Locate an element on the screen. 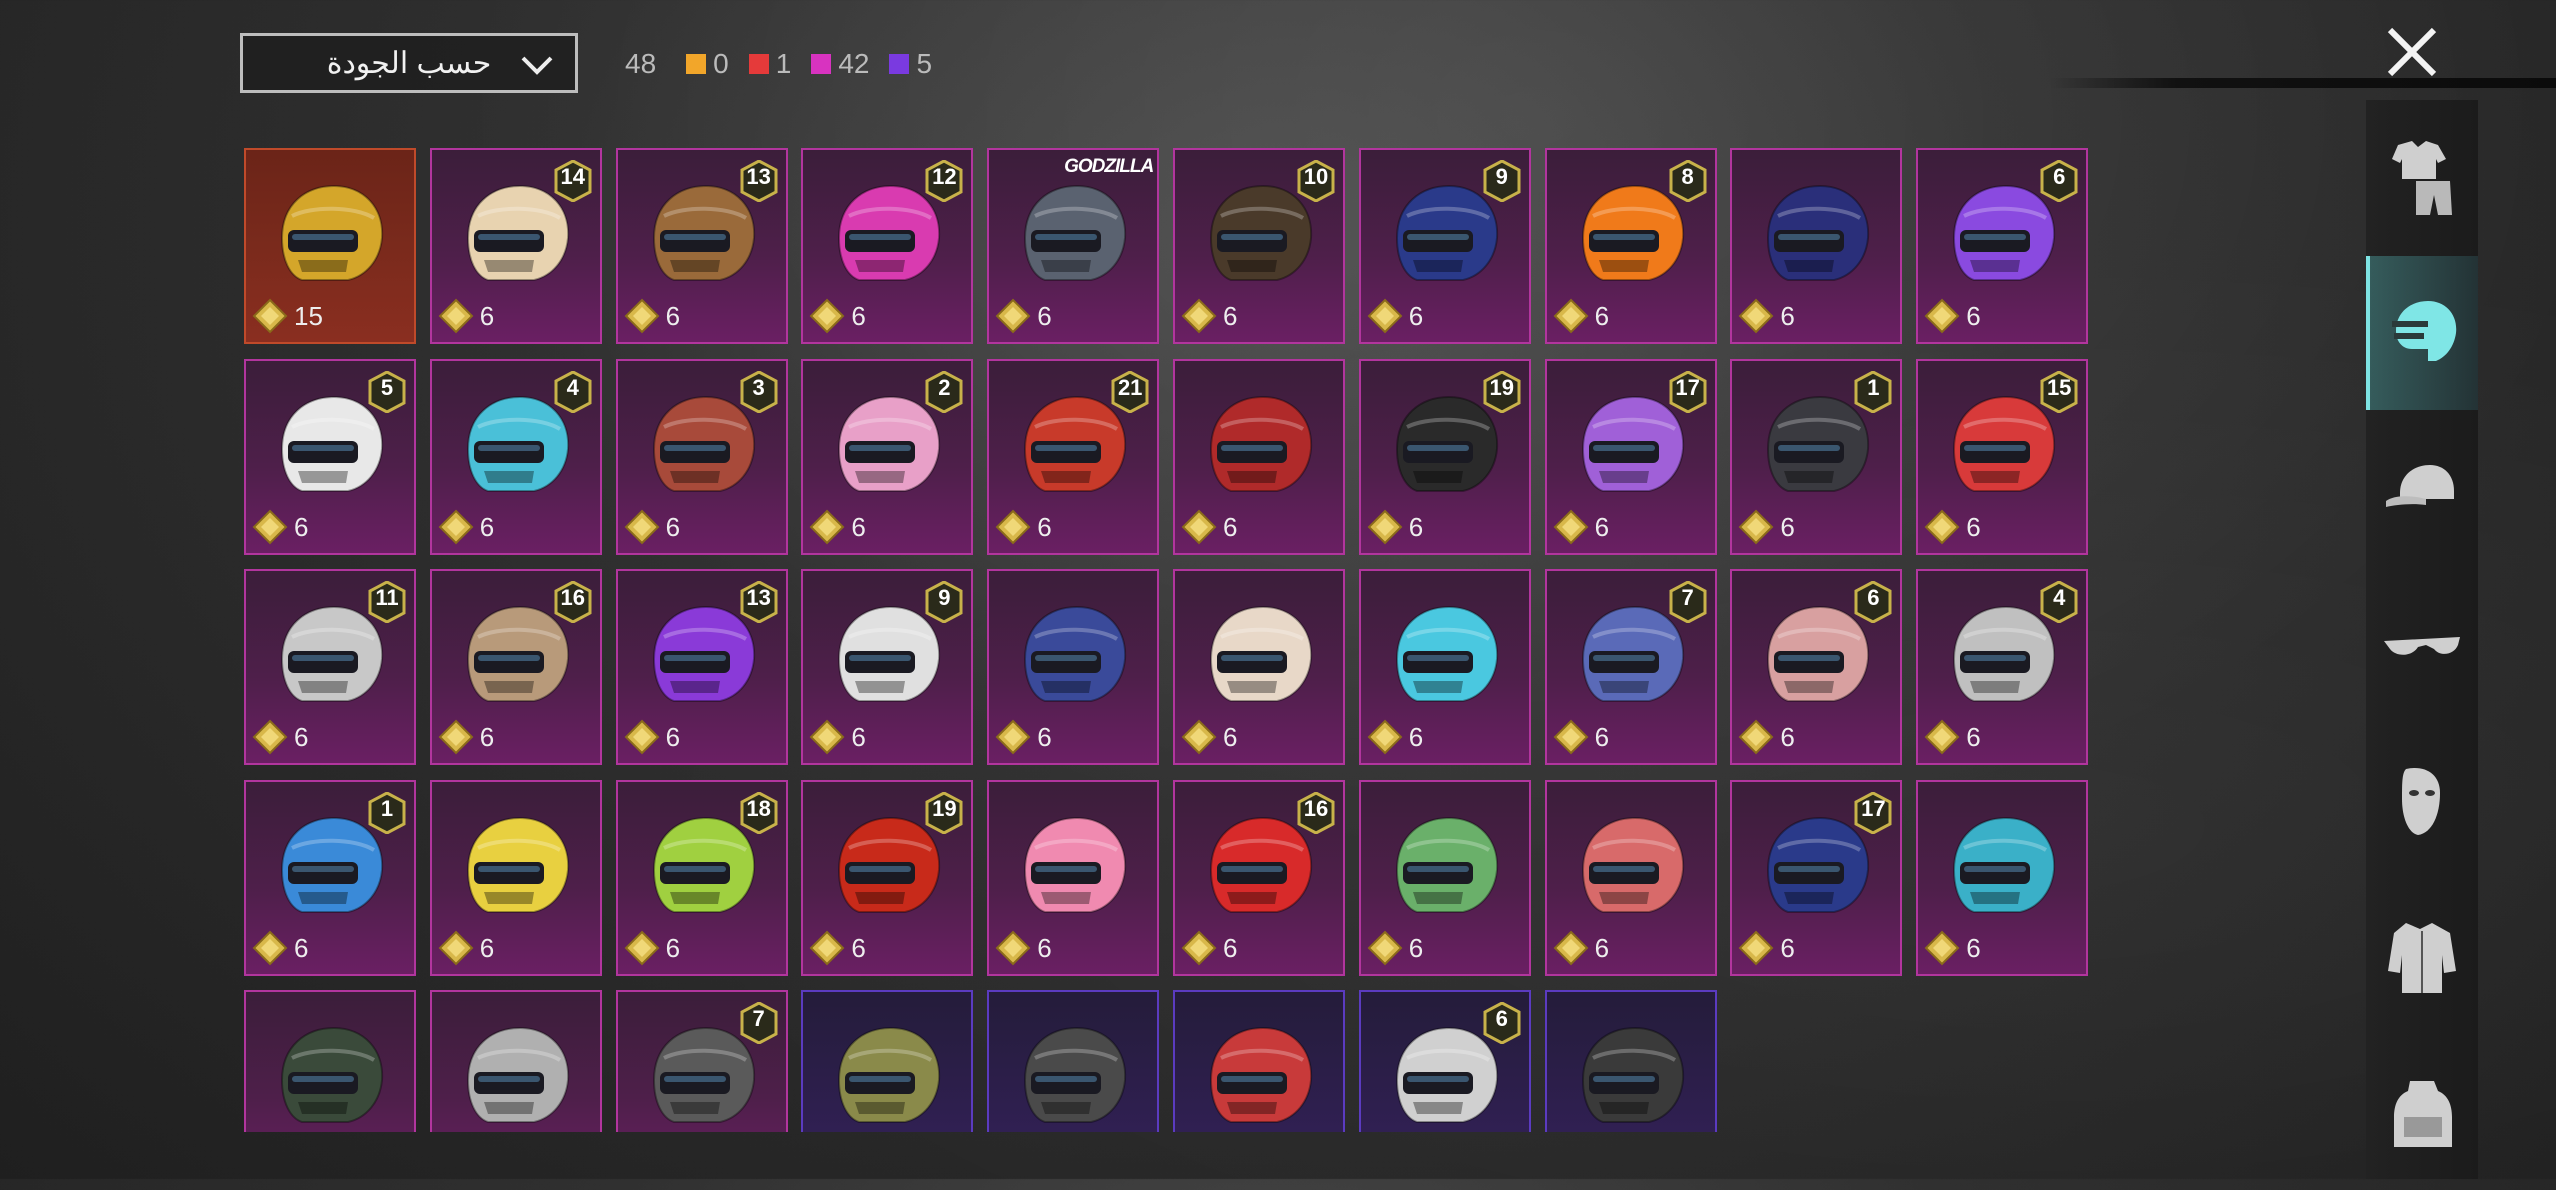  count-red: 1 is located at coordinates (769, 64).